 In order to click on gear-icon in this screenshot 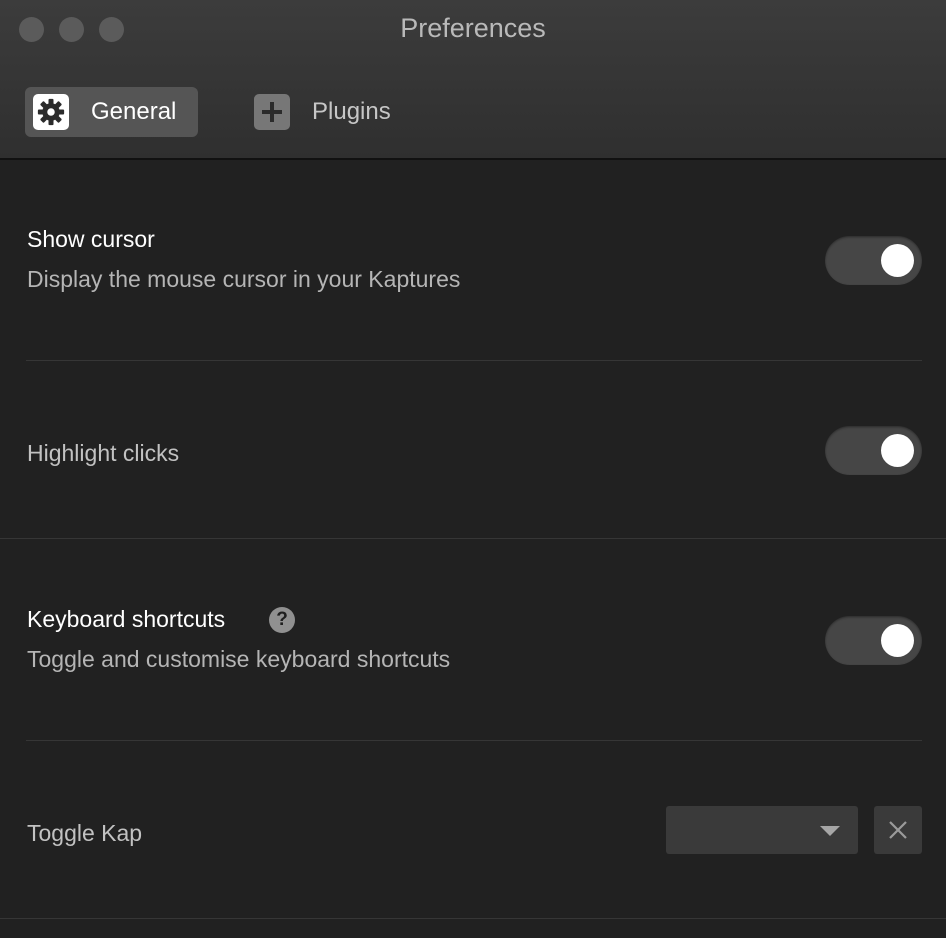, I will do `click(51, 112)`.